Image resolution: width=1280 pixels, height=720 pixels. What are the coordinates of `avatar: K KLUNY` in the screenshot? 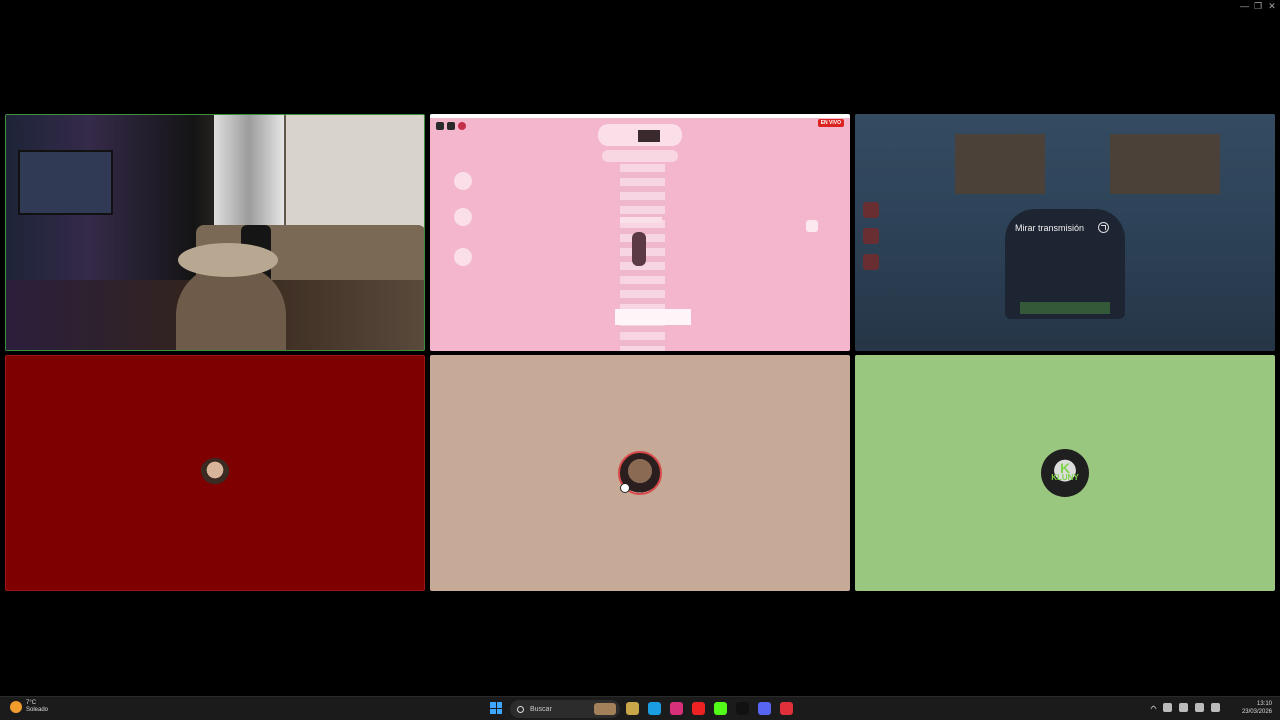 It's located at (1065, 473).